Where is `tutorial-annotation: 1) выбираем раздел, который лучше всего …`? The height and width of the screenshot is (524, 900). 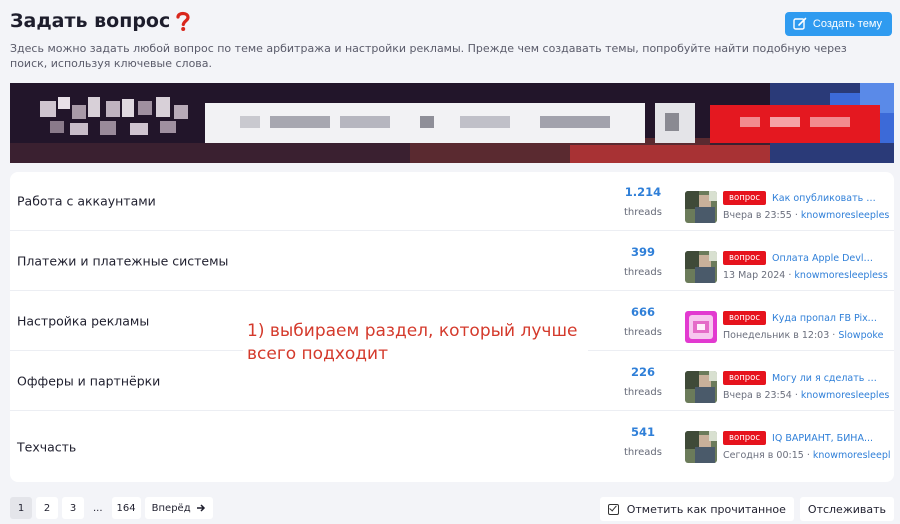 tutorial-annotation: 1) выбираем раздел, который лучше всего … is located at coordinates (415, 343).